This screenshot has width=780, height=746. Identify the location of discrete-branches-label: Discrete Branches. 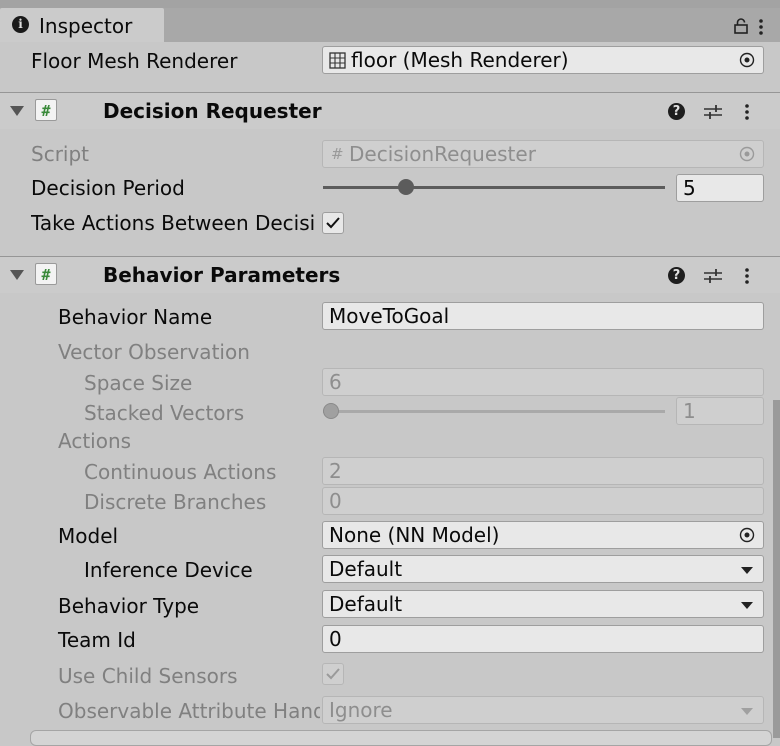
(175, 502).